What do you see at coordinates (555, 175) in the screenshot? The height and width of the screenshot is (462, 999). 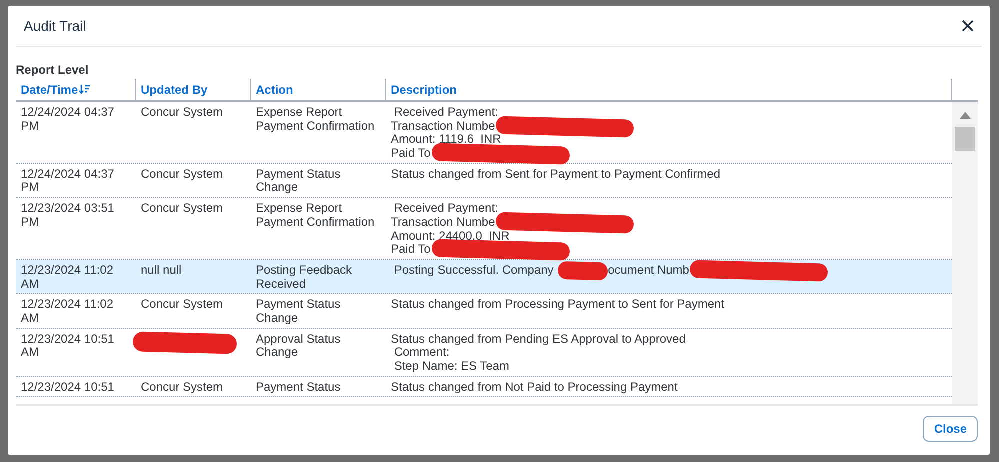 I see `description-text: Status changed from Sent for Payment to Payment Confirmed` at bounding box center [555, 175].